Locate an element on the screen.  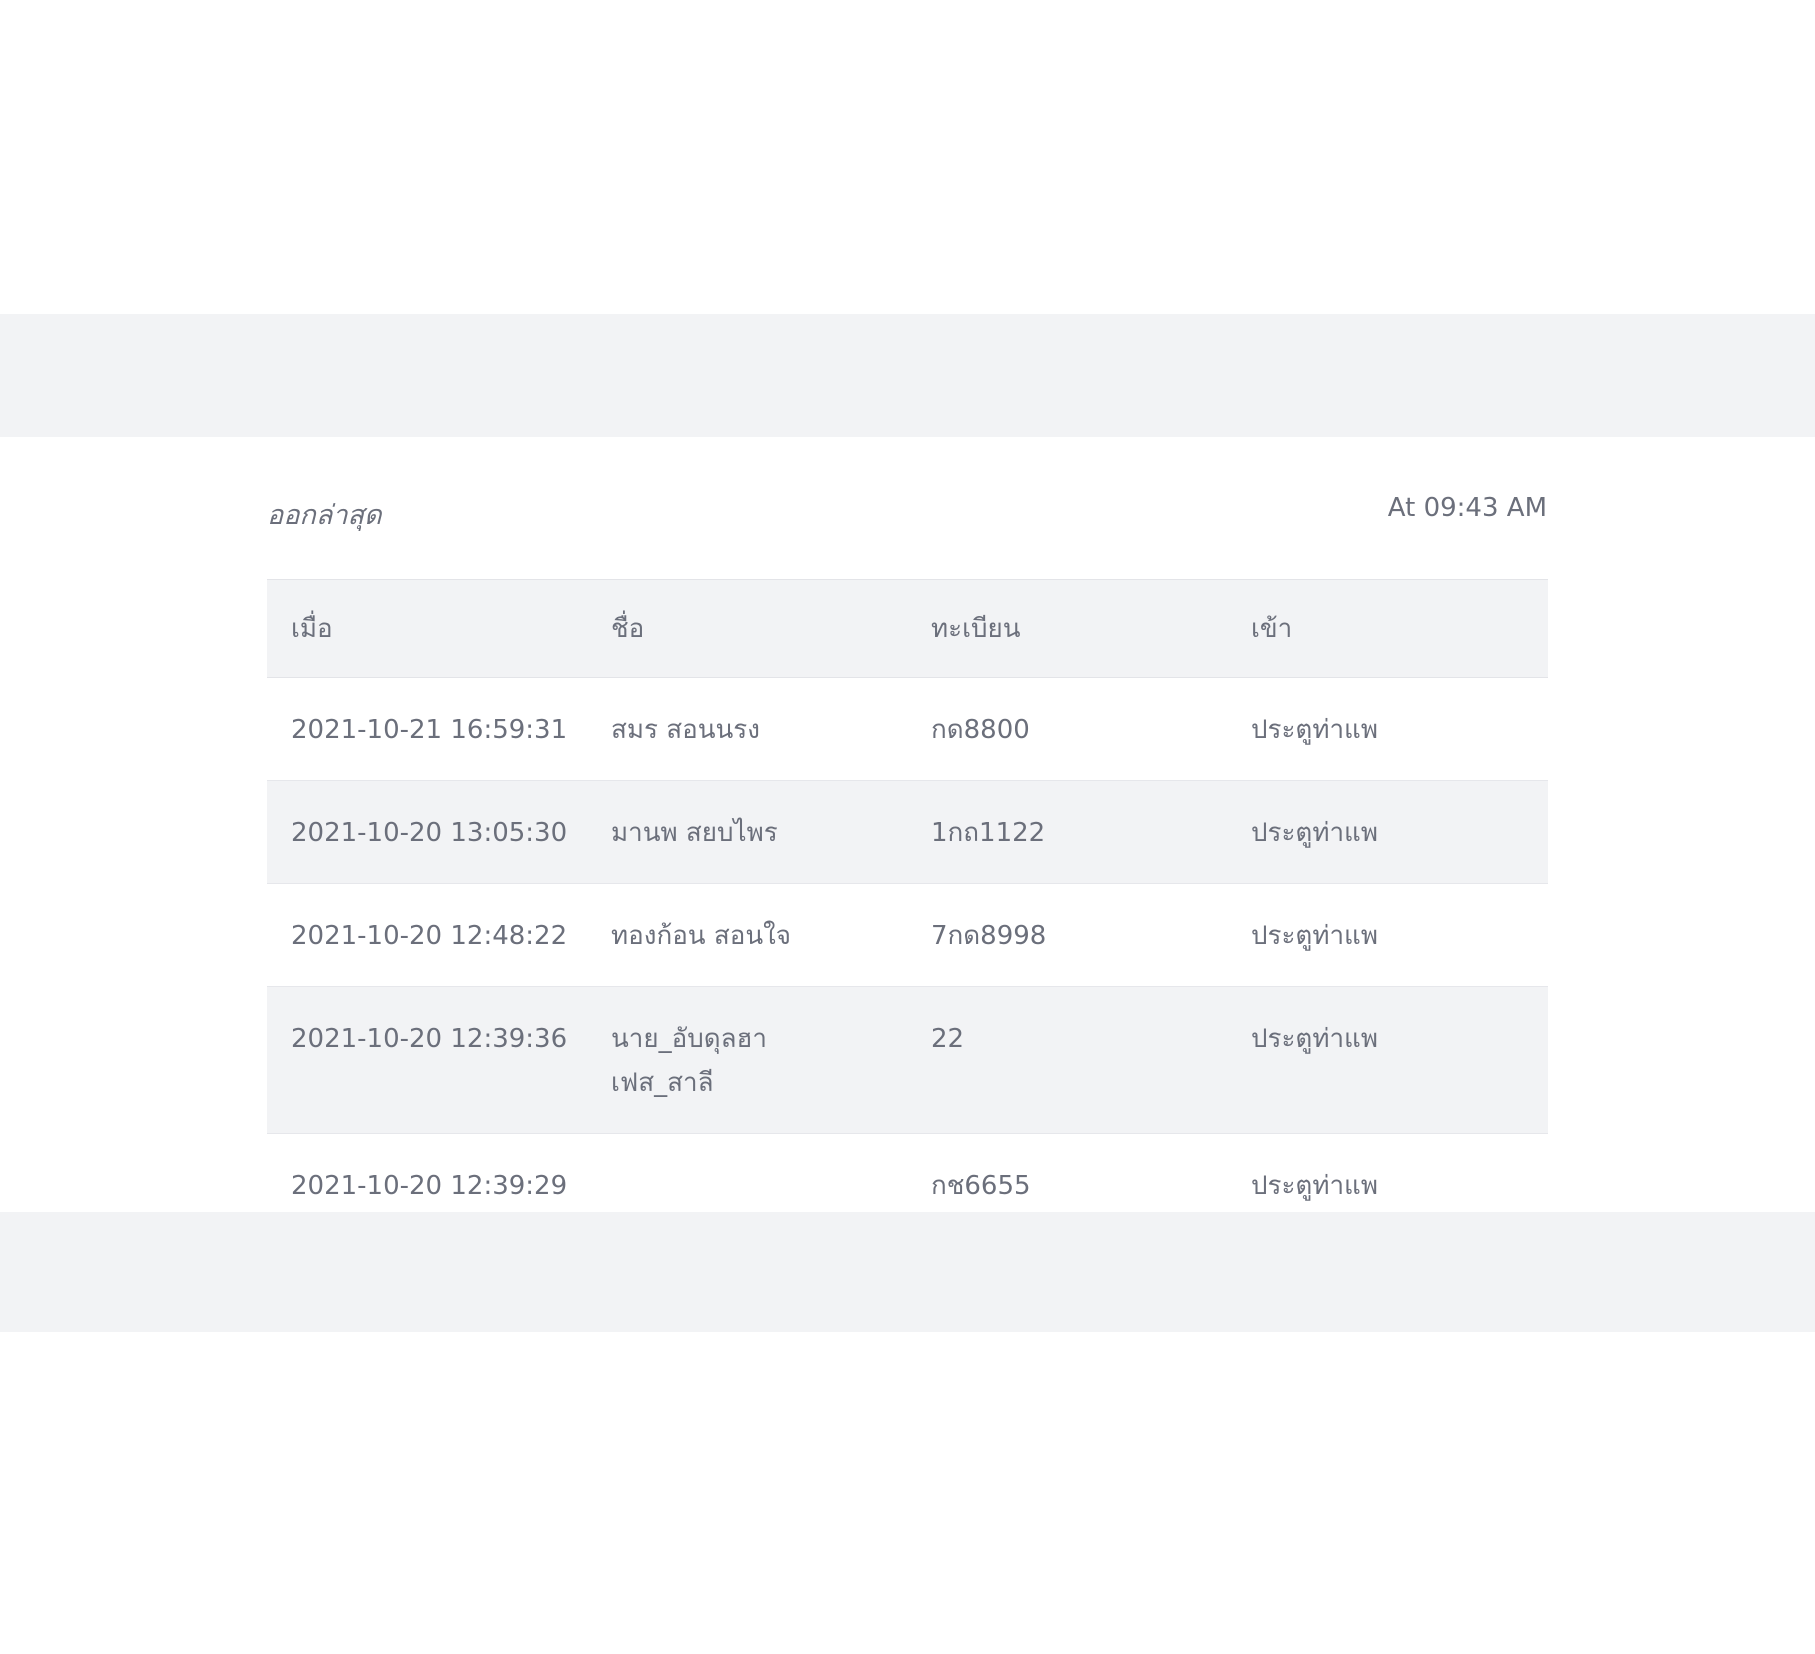
cell-when: 2021-10-20 12:39:36 is located at coordinates (427, 1060).